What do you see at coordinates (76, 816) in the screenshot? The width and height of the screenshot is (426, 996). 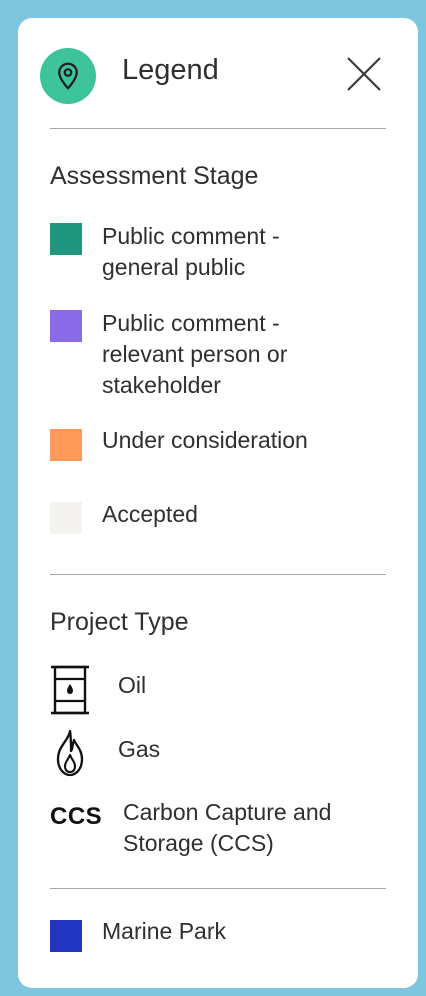 I see `ccs-icon: CCS` at bounding box center [76, 816].